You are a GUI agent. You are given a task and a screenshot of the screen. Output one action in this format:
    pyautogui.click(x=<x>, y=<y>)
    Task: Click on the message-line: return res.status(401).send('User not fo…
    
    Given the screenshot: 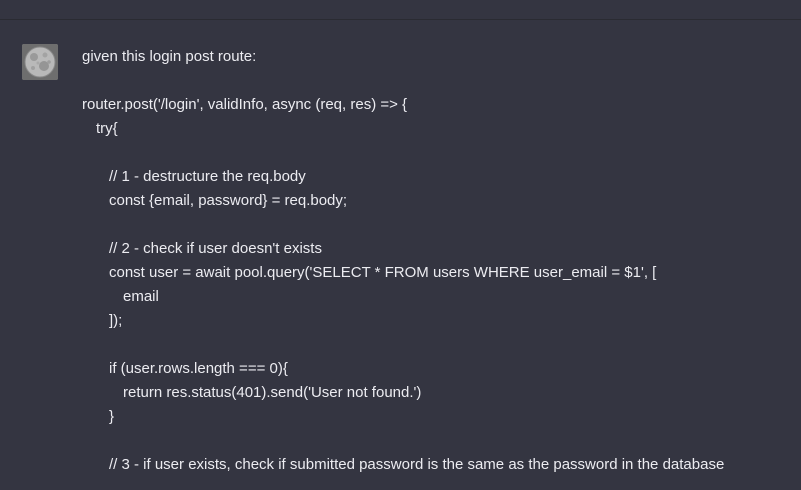 What is the action you would take?
    pyautogui.click(x=272, y=392)
    